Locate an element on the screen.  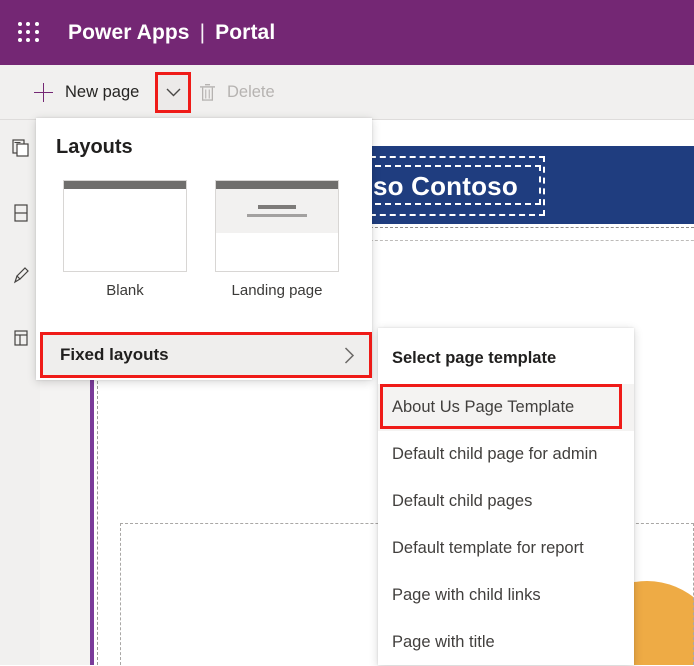
new-page-dropdown-chevron-button is located at coordinates (173, 92).